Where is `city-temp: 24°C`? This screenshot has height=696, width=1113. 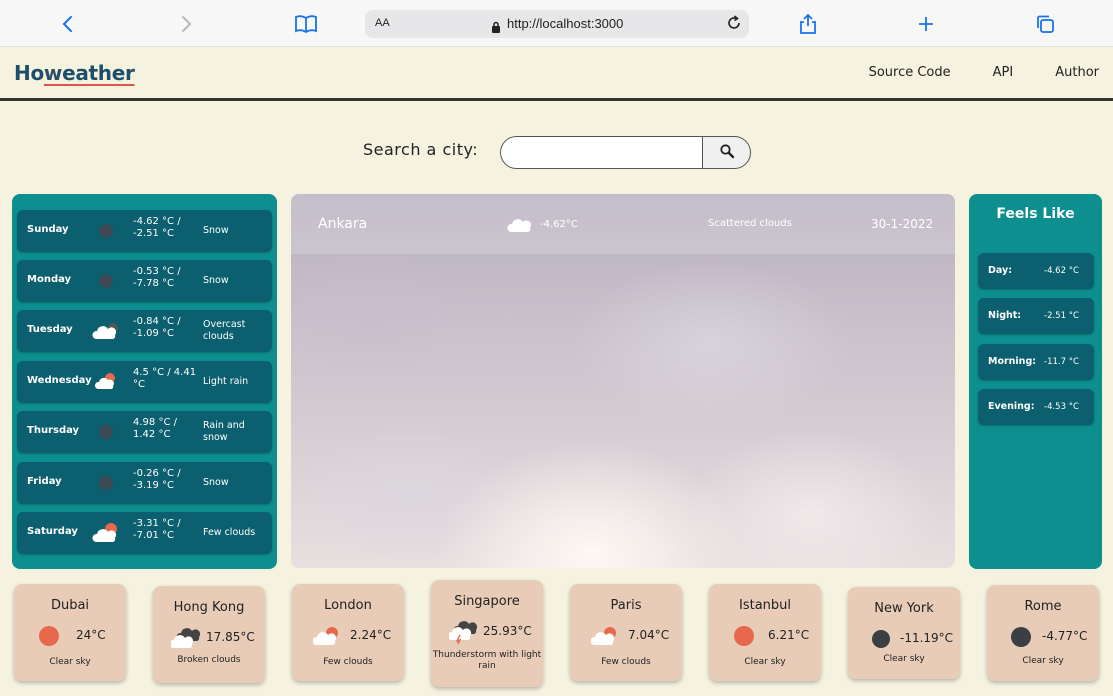 city-temp: 24°C is located at coordinates (91, 635).